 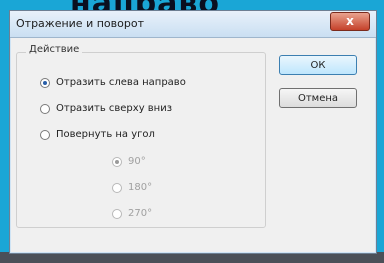 What do you see at coordinates (318, 98) in the screenshot?
I see `cancel-button: Отмена` at bounding box center [318, 98].